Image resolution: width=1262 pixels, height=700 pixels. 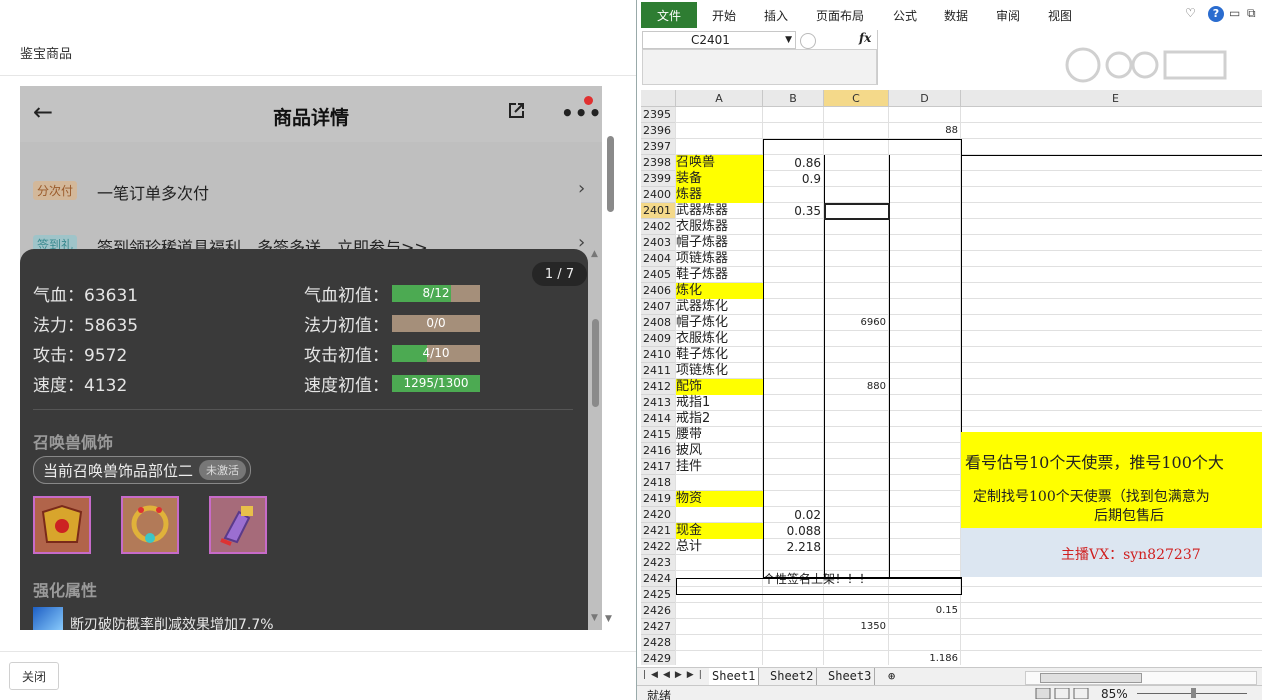 What do you see at coordinates (658, 658) in the screenshot?
I see `row-header: 2429` at bounding box center [658, 658].